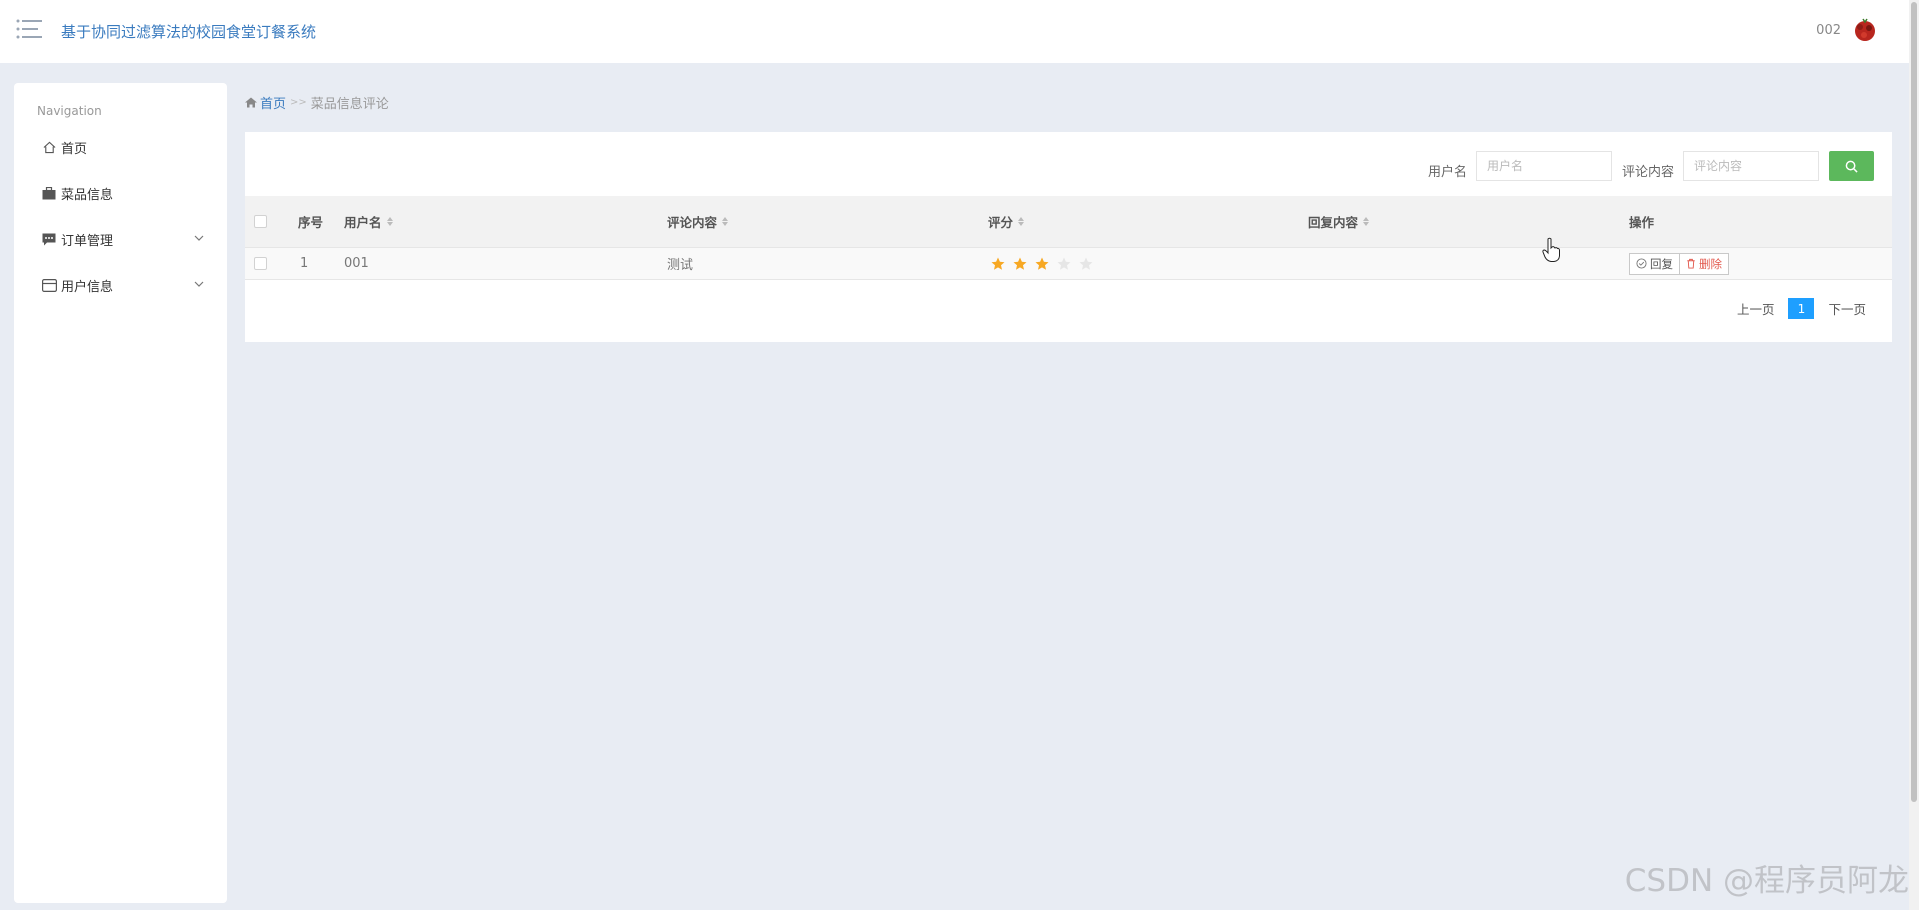  I want to click on column-header-actions: 操作, so click(1641, 221).